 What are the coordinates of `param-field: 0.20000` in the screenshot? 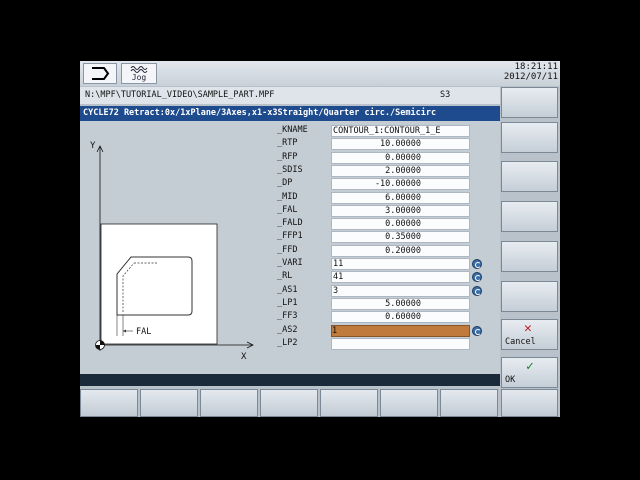 It's located at (400, 250).